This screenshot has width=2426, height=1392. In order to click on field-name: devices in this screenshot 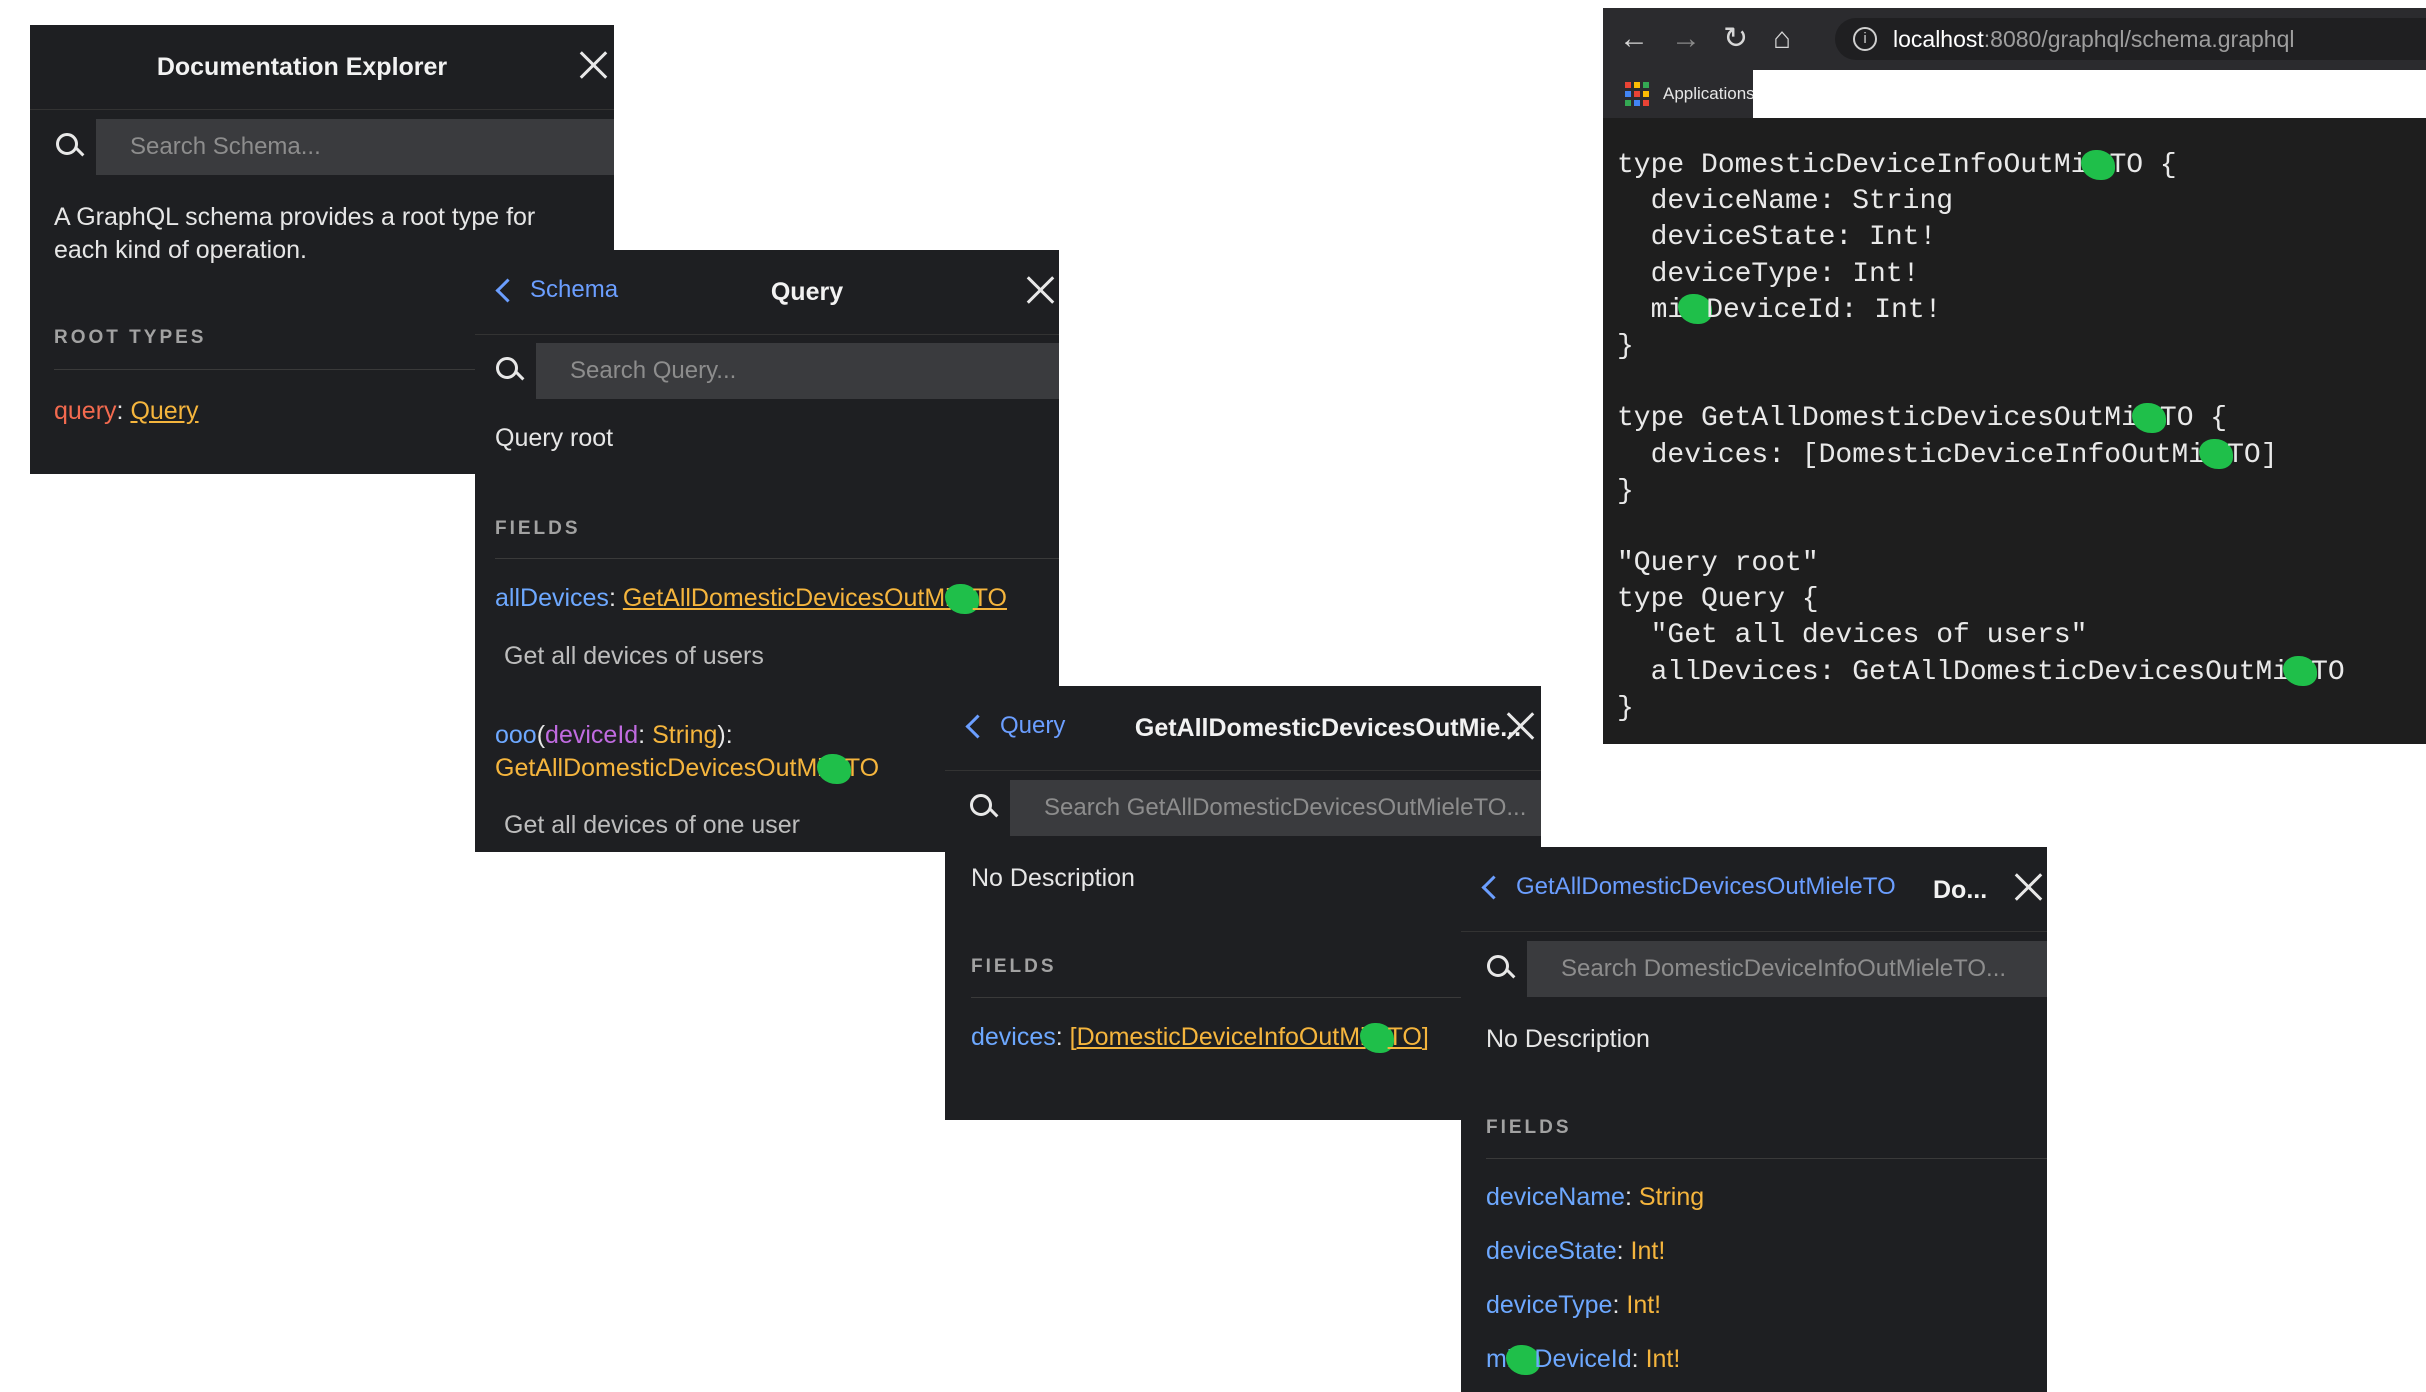, I will do `click(1013, 1037)`.